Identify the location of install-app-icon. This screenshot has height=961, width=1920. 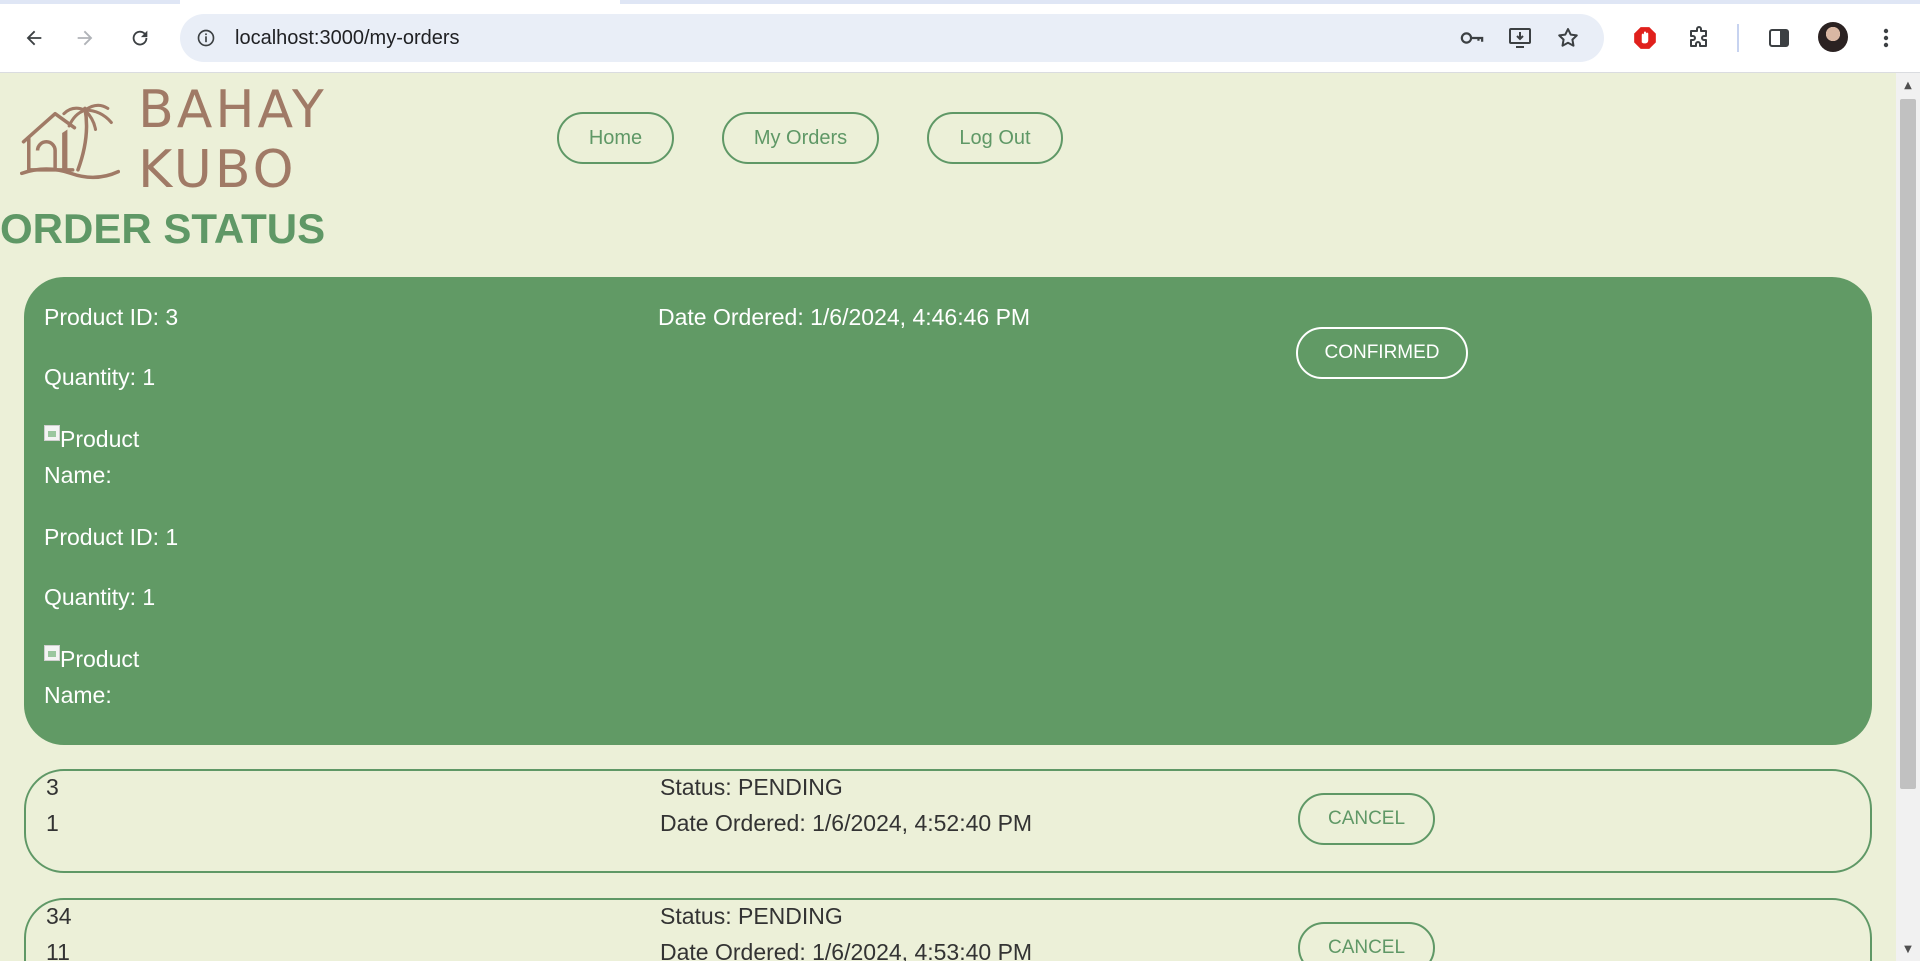
(1520, 38).